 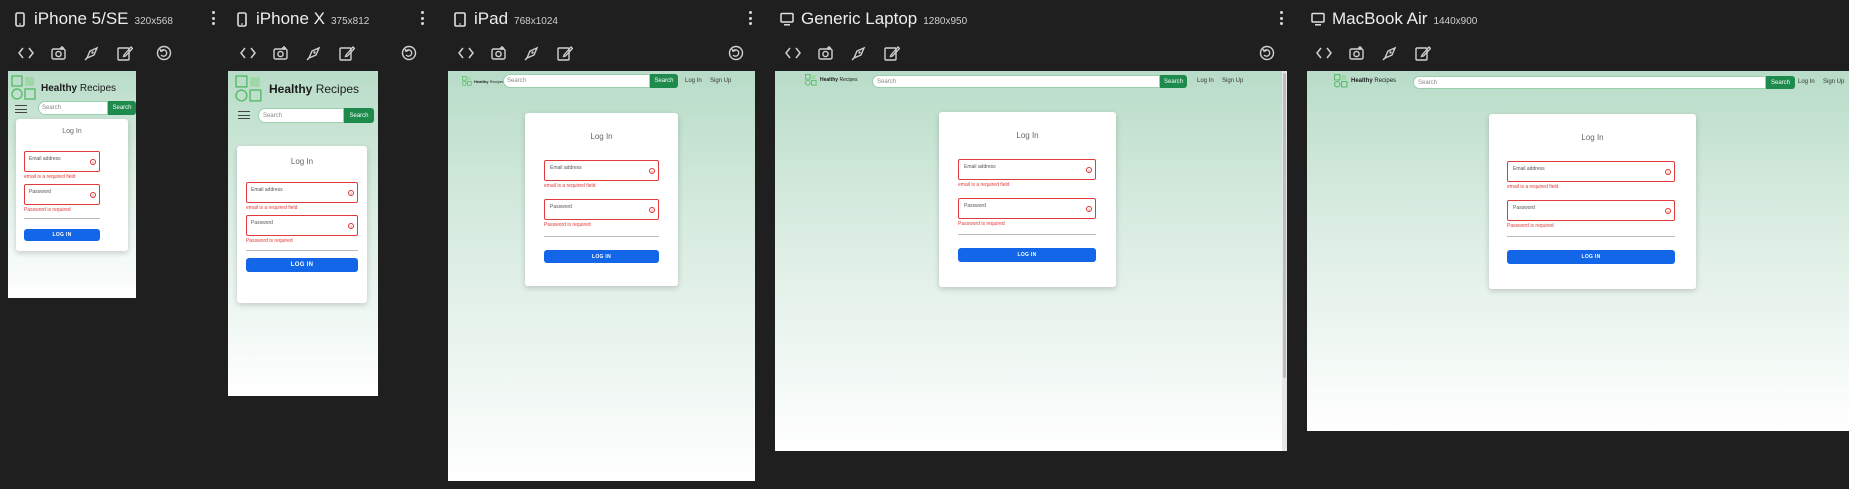 I want to click on device-resolution: 320x568, so click(x=153, y=21).